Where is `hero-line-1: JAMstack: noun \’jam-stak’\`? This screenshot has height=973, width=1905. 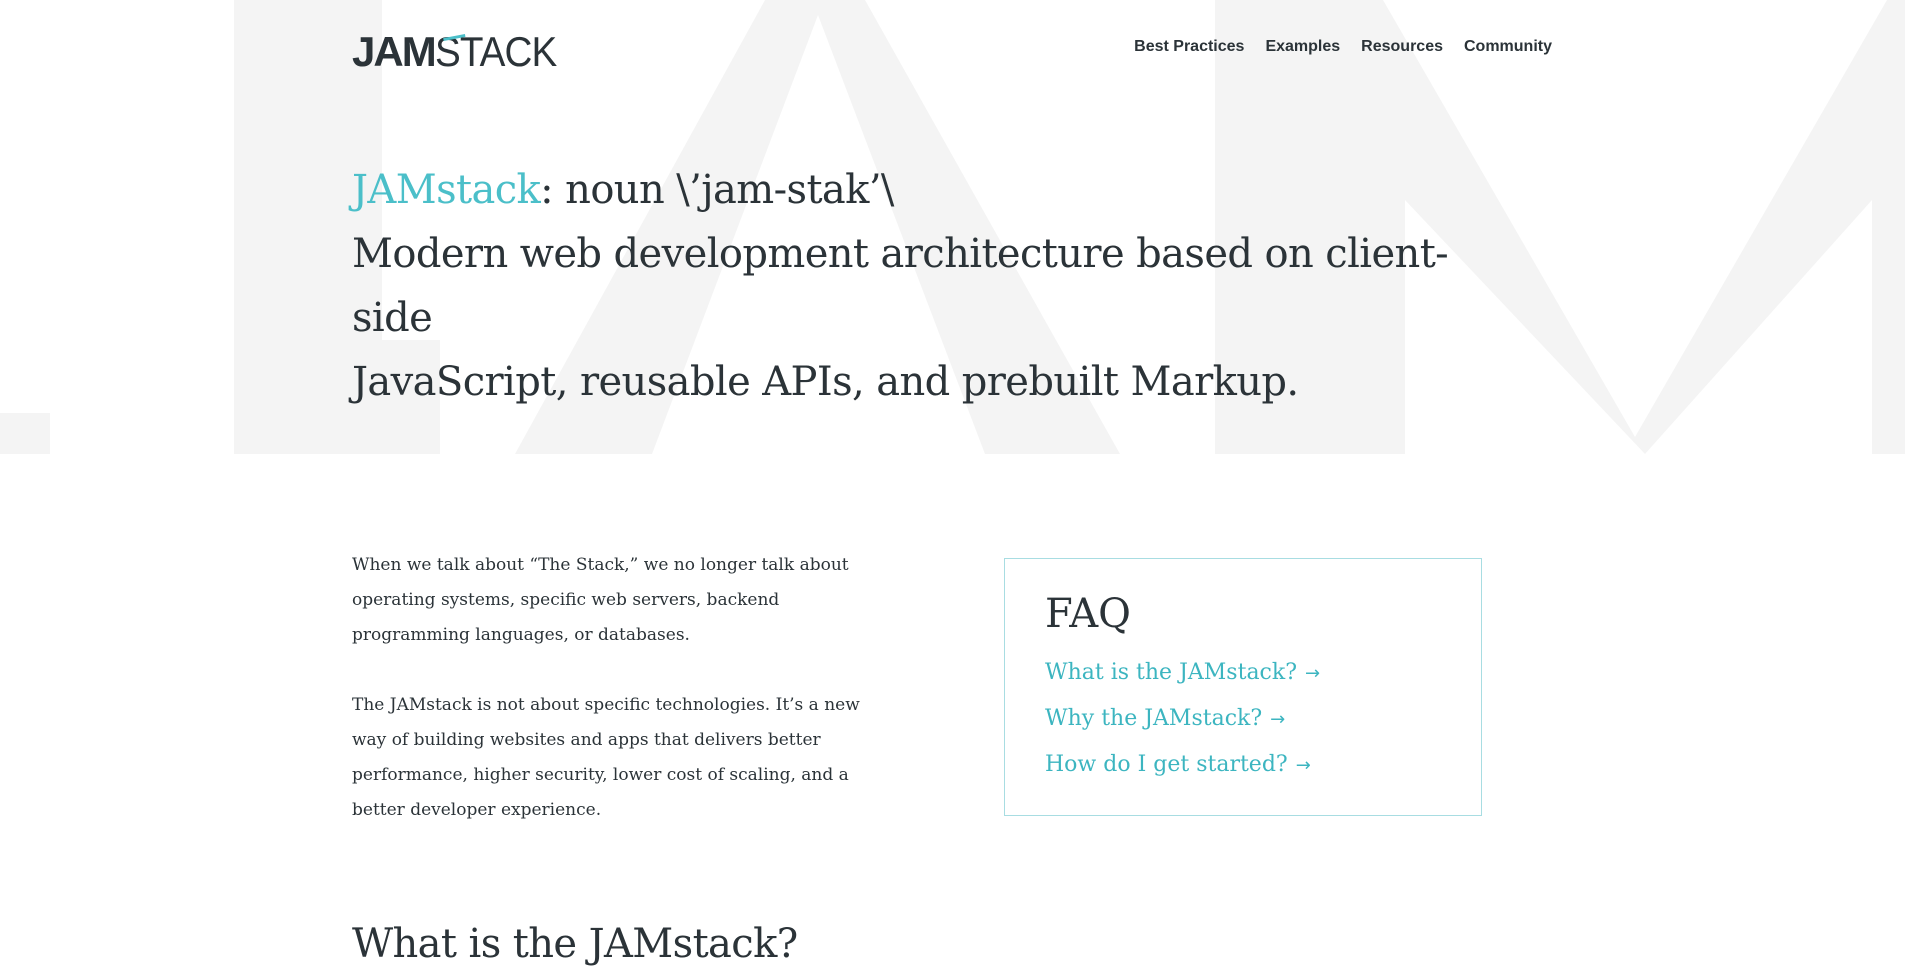
hero-line-1: JAMstack: noun \’jam-stak’\ is located at coordinates (922, 190).